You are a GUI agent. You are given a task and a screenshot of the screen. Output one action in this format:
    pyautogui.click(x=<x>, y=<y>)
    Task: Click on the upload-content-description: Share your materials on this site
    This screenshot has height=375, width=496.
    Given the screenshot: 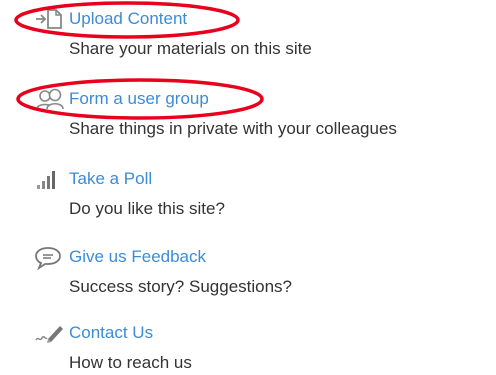 What is the action you would take?
    pyautogui.click(x=190, y=48)
    